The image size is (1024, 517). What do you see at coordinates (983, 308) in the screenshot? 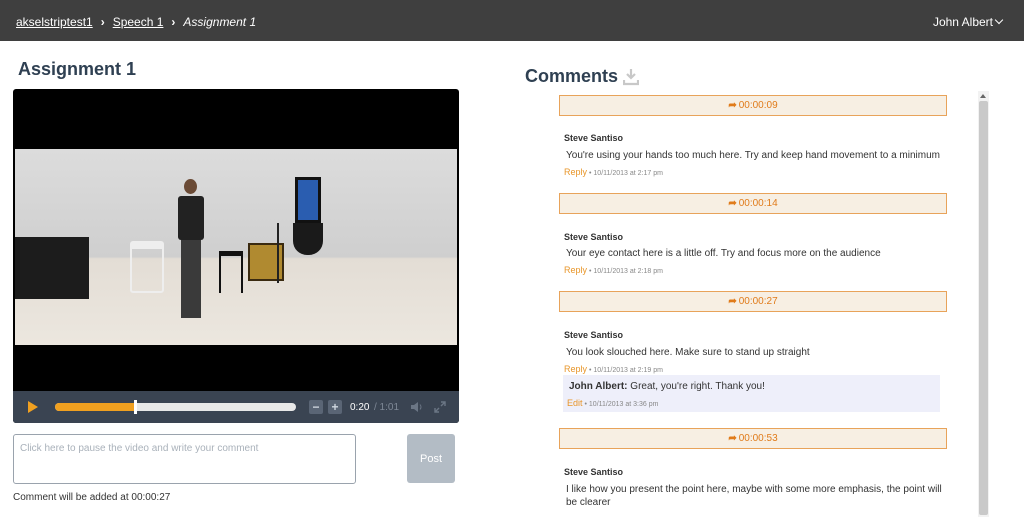
I see `scrollbar-thumb` at bounding box center [983, 308].